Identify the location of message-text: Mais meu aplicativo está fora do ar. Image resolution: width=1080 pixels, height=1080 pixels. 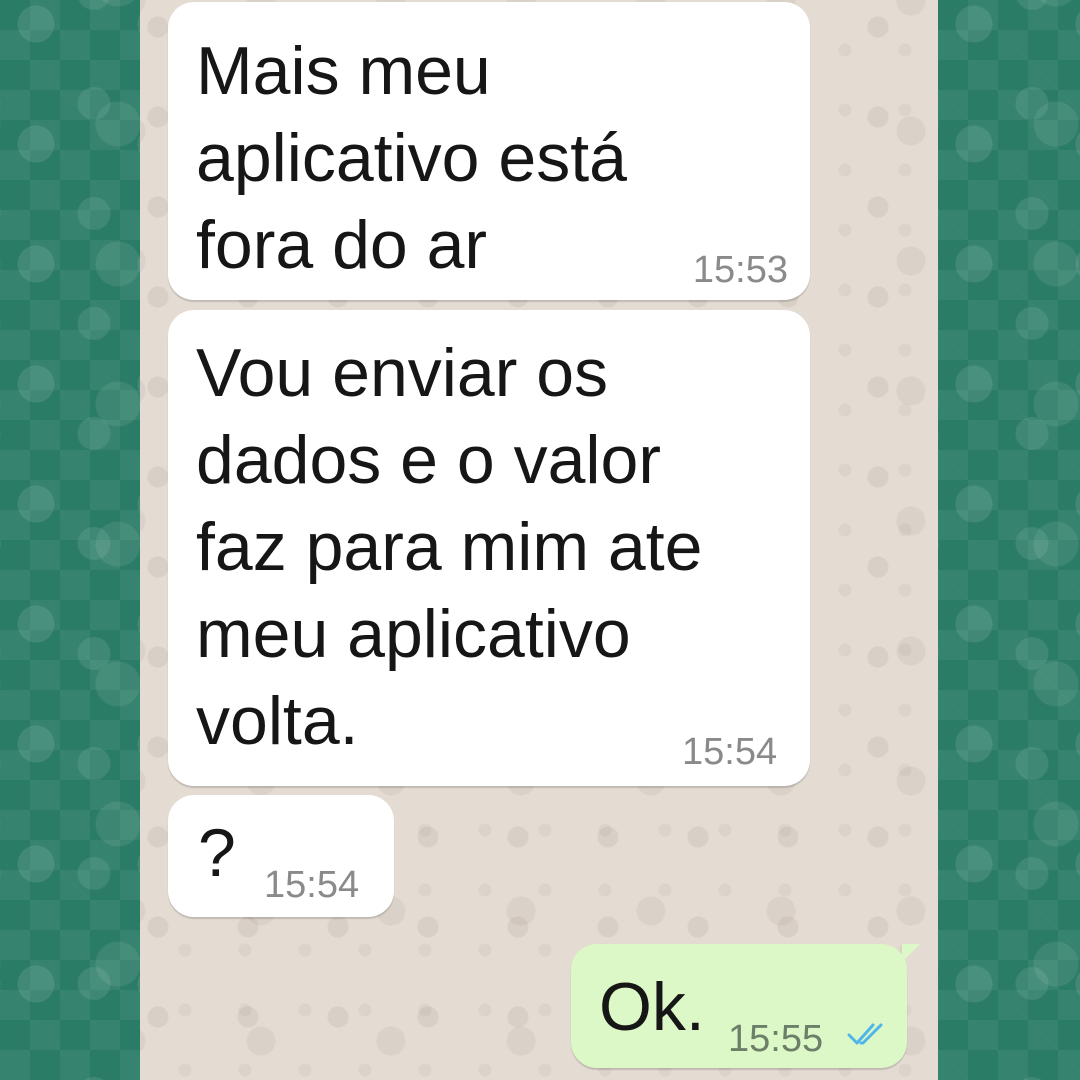
(411, 158).